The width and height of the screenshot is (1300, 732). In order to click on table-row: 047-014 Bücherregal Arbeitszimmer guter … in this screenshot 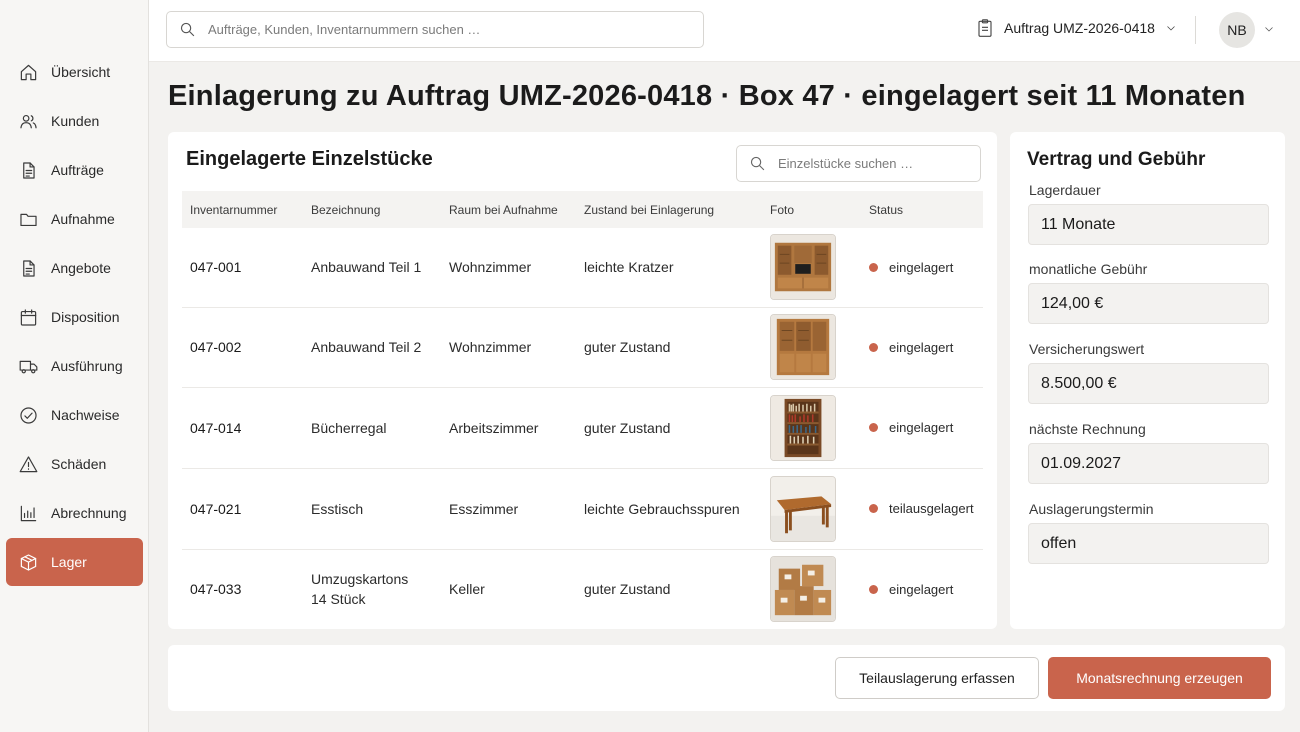, I will do `click(582, 427)`.